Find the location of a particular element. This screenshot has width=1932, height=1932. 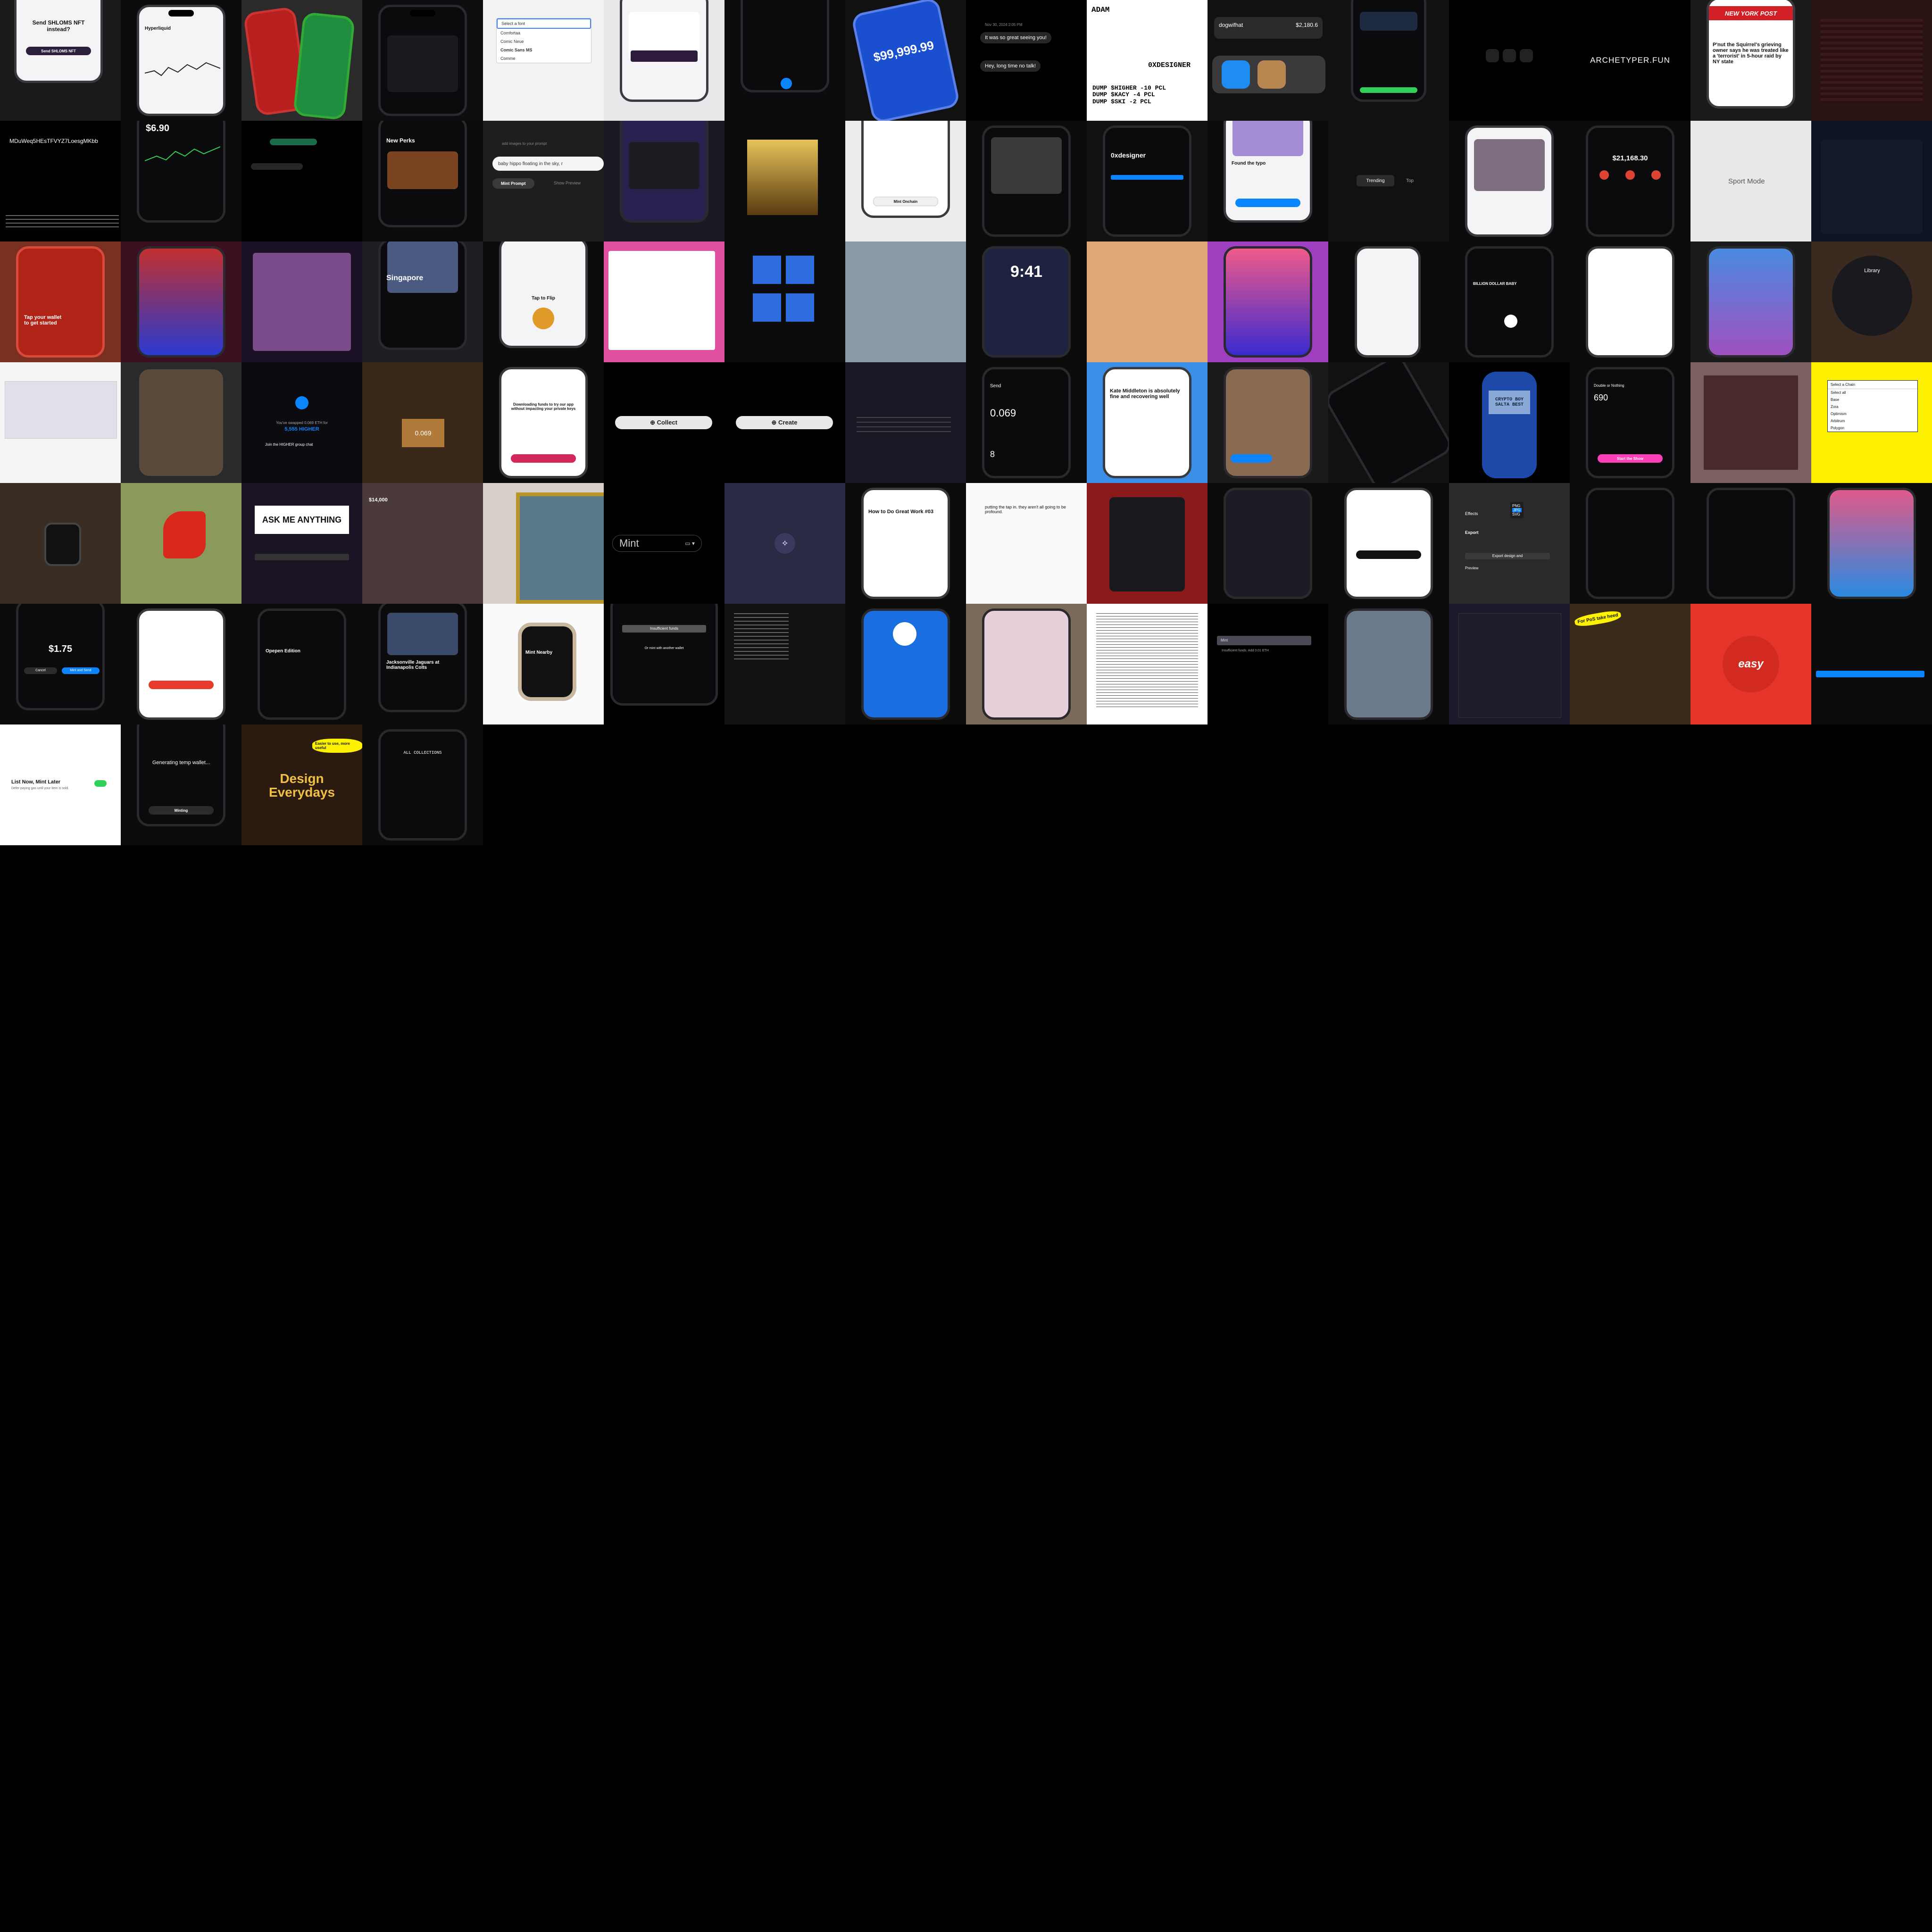

survey-button is located at coordinates (544, 459).